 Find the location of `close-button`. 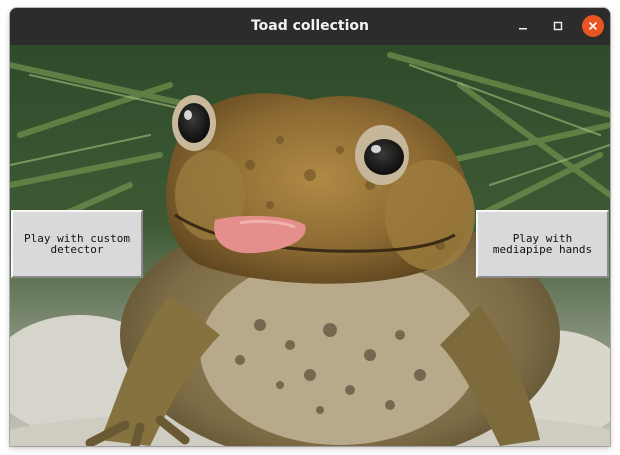

close-button is located at coordinates (593, 26).